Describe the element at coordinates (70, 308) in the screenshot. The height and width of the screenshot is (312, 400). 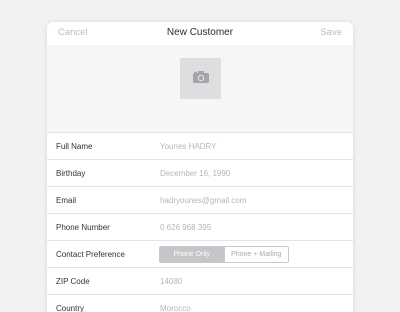
I see `country-label: Country` at that location.